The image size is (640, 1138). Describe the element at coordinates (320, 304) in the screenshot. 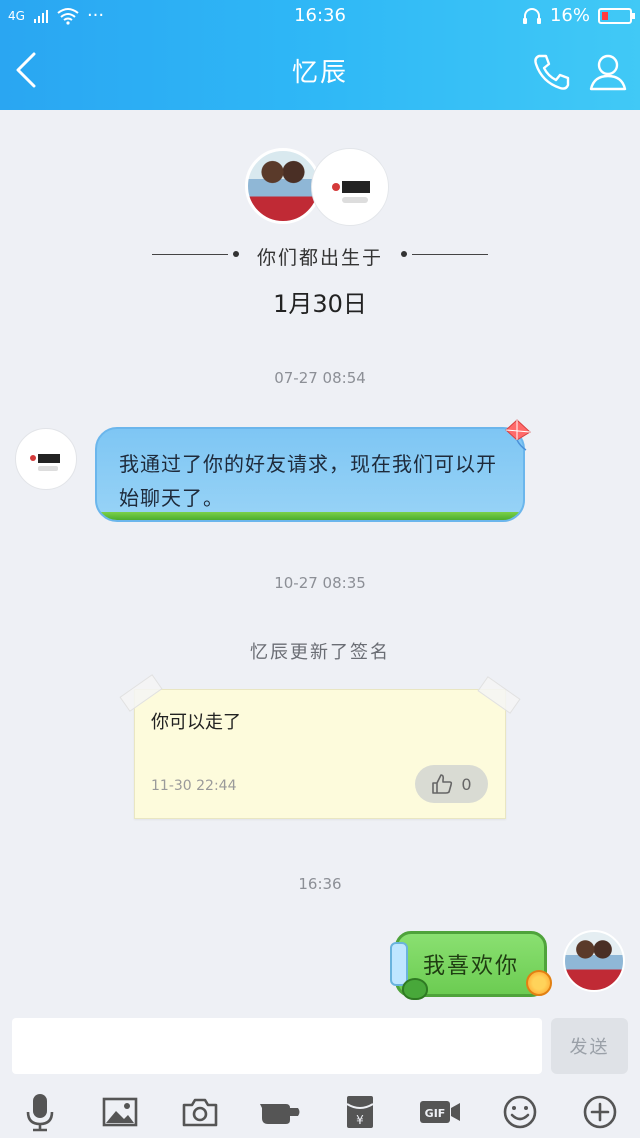

I see `birth-date: 1月30日` at that location.